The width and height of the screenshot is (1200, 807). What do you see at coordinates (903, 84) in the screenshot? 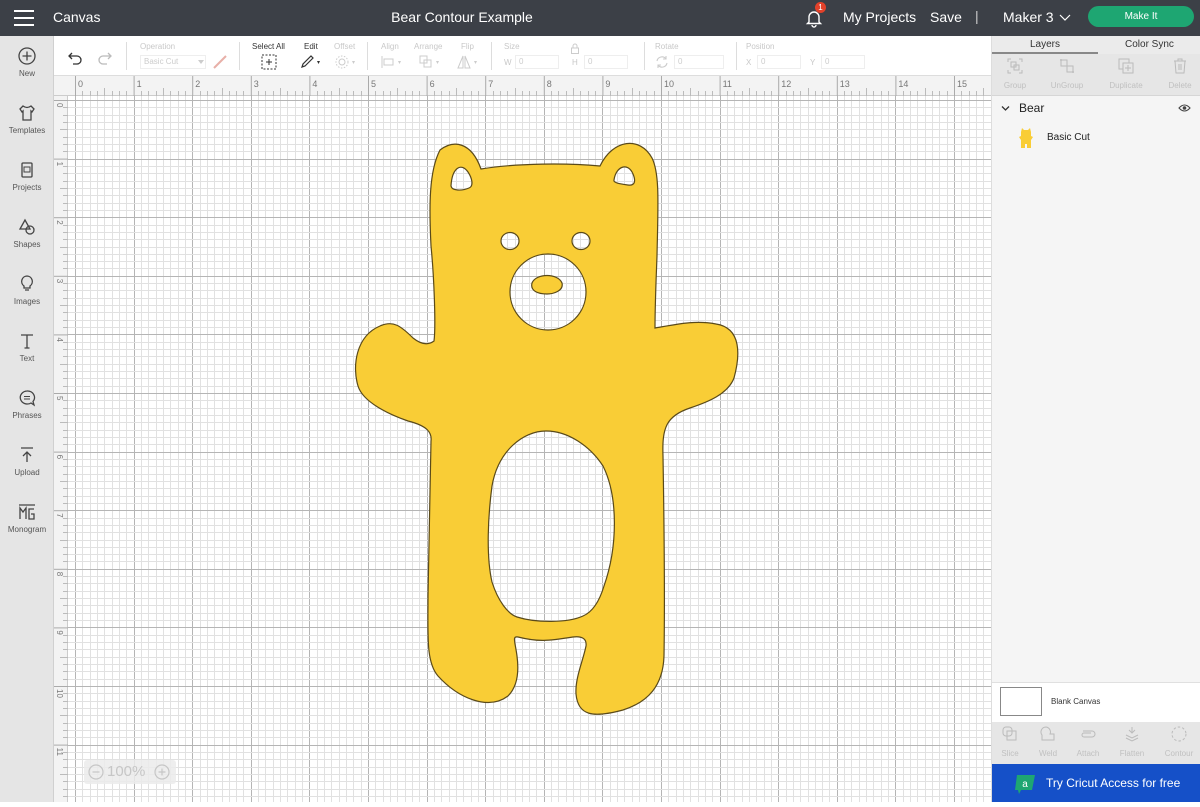
I see `ruler-label: 14` at bounding box center [903, 84].